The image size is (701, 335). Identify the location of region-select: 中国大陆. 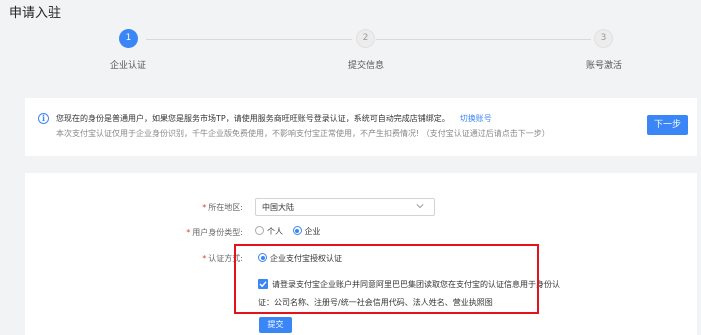
(345, 207).